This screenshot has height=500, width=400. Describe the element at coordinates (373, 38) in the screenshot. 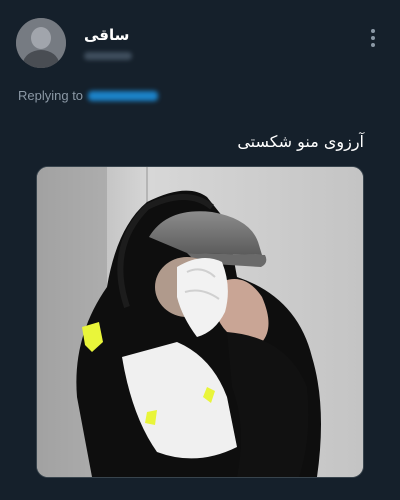

I see `more-vertical-icon` at that location.